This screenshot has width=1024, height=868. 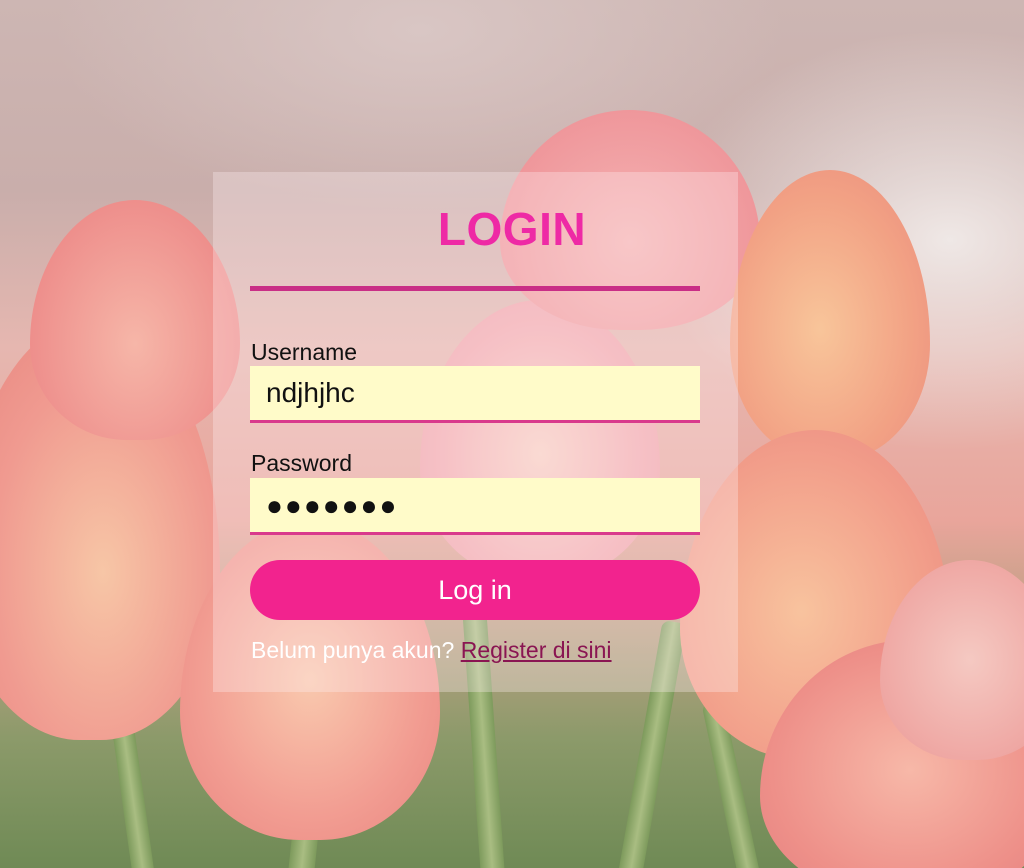 What do you see at coordinates (475, 590) in the screenshot?
I see `login-button: Log in` at bounding box center [475, 590].